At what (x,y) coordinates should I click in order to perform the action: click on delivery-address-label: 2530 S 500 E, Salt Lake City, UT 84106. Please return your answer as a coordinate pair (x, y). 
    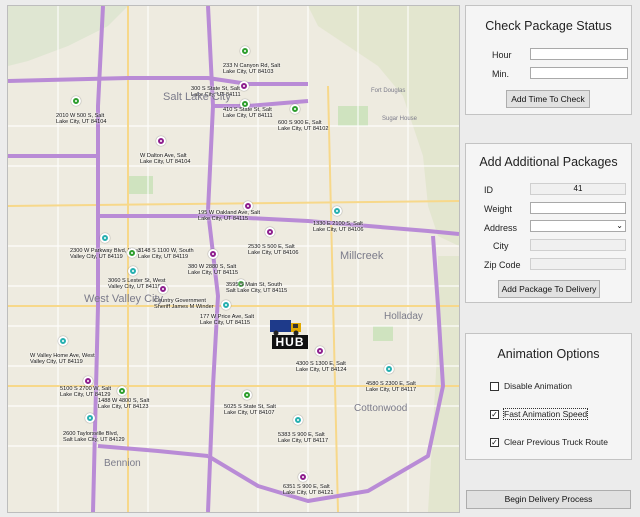
    Looking at the image, I should click on (273, 250).